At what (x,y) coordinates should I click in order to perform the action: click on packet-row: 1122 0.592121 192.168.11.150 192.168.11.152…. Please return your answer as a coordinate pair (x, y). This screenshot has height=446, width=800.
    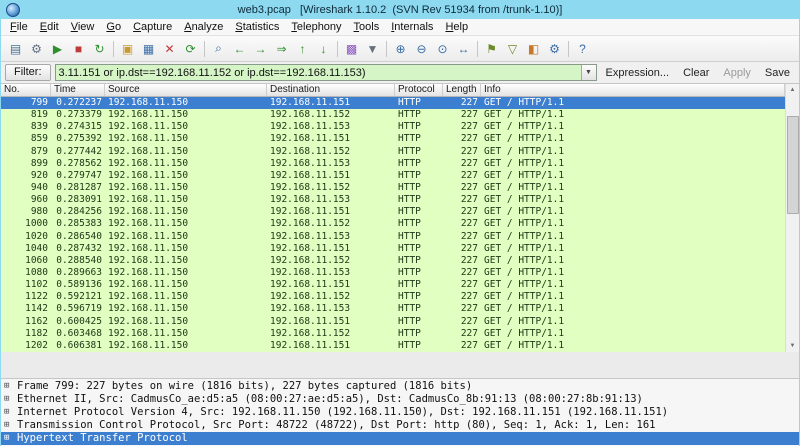
    Looking at the image, I should click on (393, 297).